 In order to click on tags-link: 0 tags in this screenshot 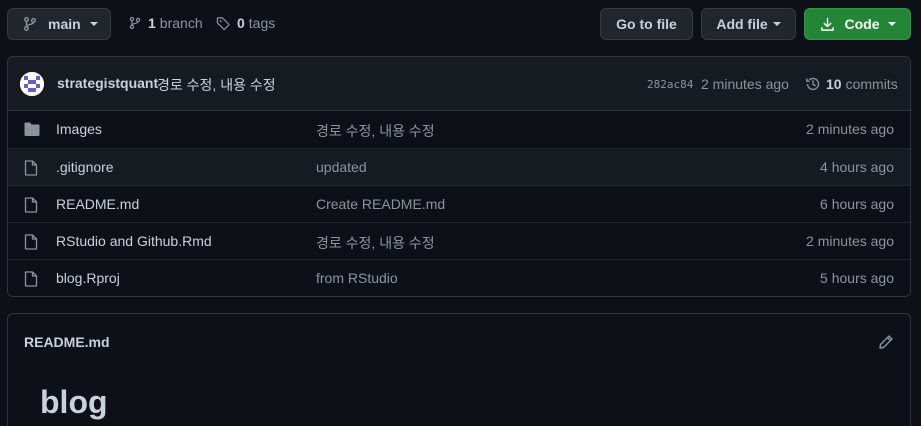, I will do `click(245, 23)`.